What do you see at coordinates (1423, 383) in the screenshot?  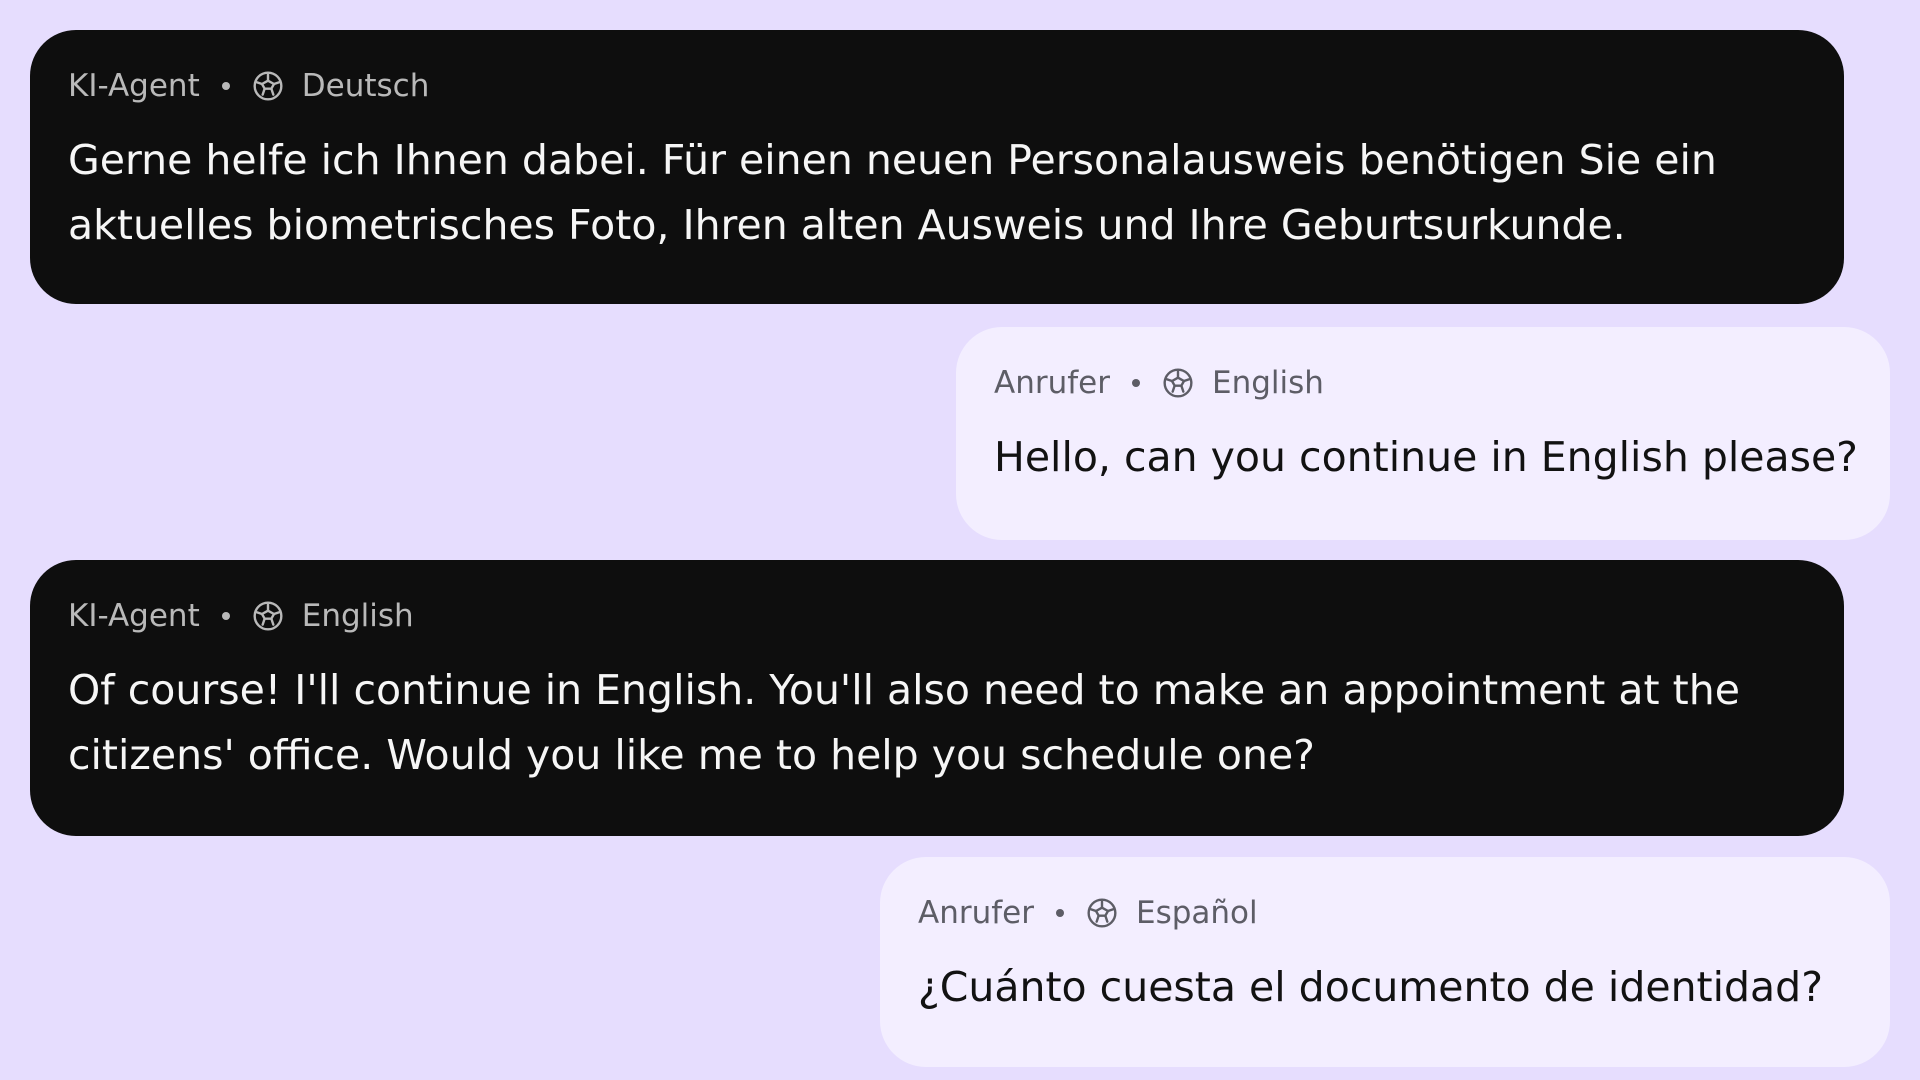 I see `message-meta: Anrufer English` at bounding box center [1423, 383].